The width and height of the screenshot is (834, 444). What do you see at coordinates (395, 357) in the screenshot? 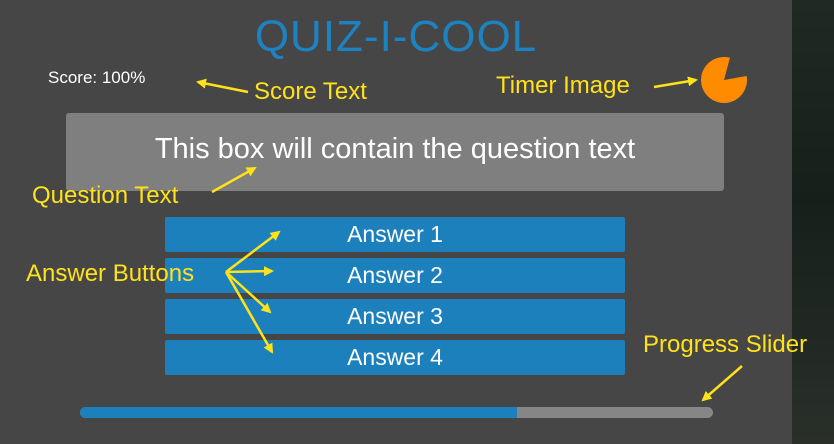
I see `answer-button-4: Answer 4` at bounding box center [395, 357].